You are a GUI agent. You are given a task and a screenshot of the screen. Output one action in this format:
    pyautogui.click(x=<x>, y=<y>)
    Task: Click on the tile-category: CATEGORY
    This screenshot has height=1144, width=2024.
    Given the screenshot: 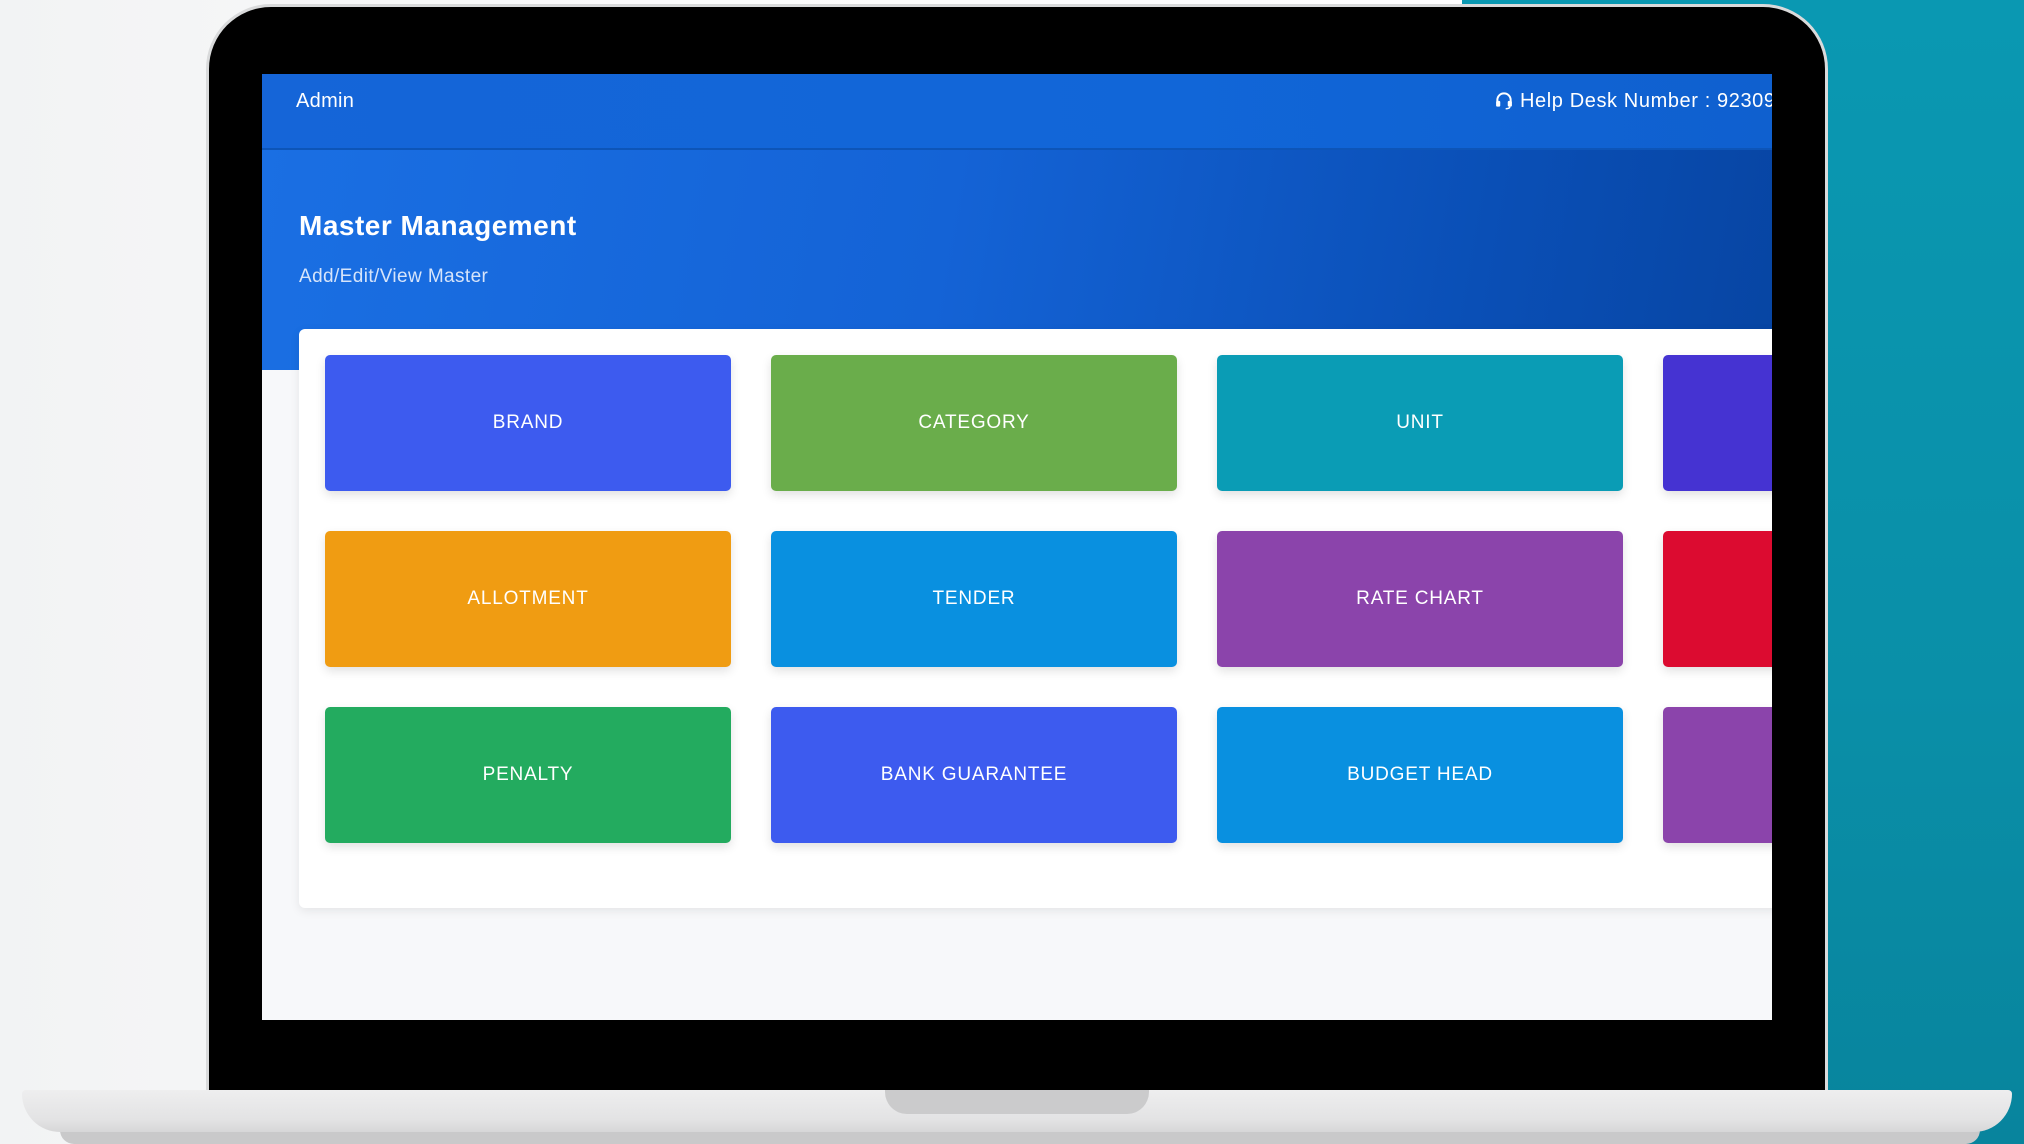 What is the action you would take?
    pyautogui.click(x=974, y=423)
    